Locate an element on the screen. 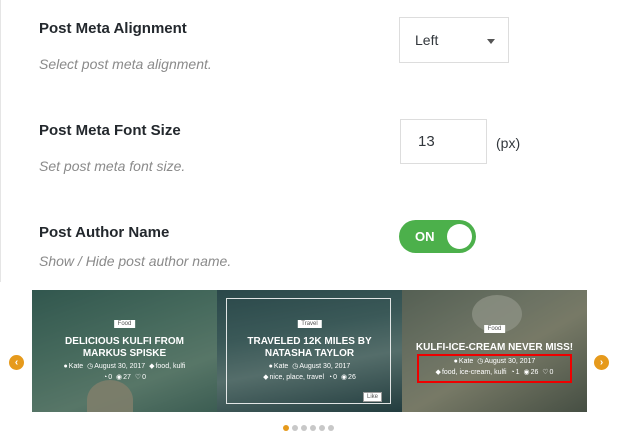  toggle-knob is located at coordinates (459, 236).